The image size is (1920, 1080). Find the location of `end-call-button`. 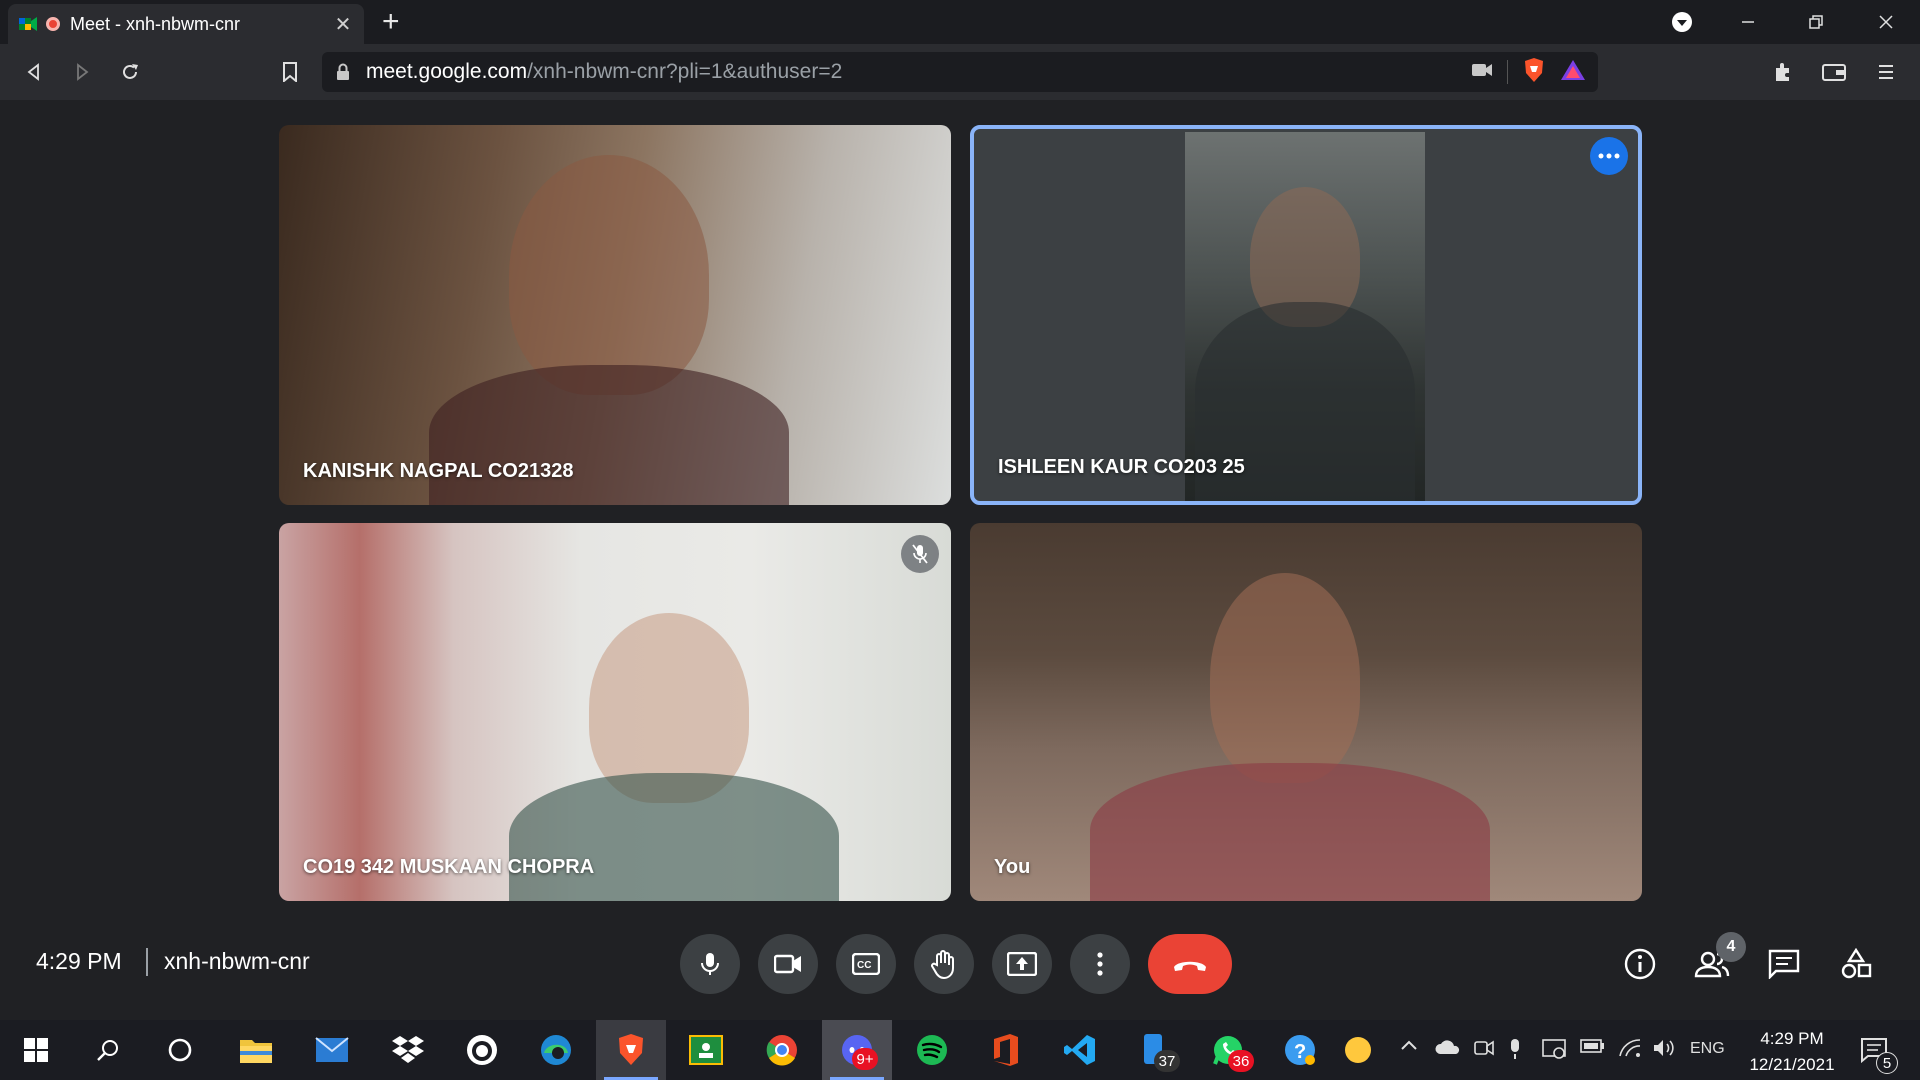

end-call-button is located at coordinates (1190, 964).